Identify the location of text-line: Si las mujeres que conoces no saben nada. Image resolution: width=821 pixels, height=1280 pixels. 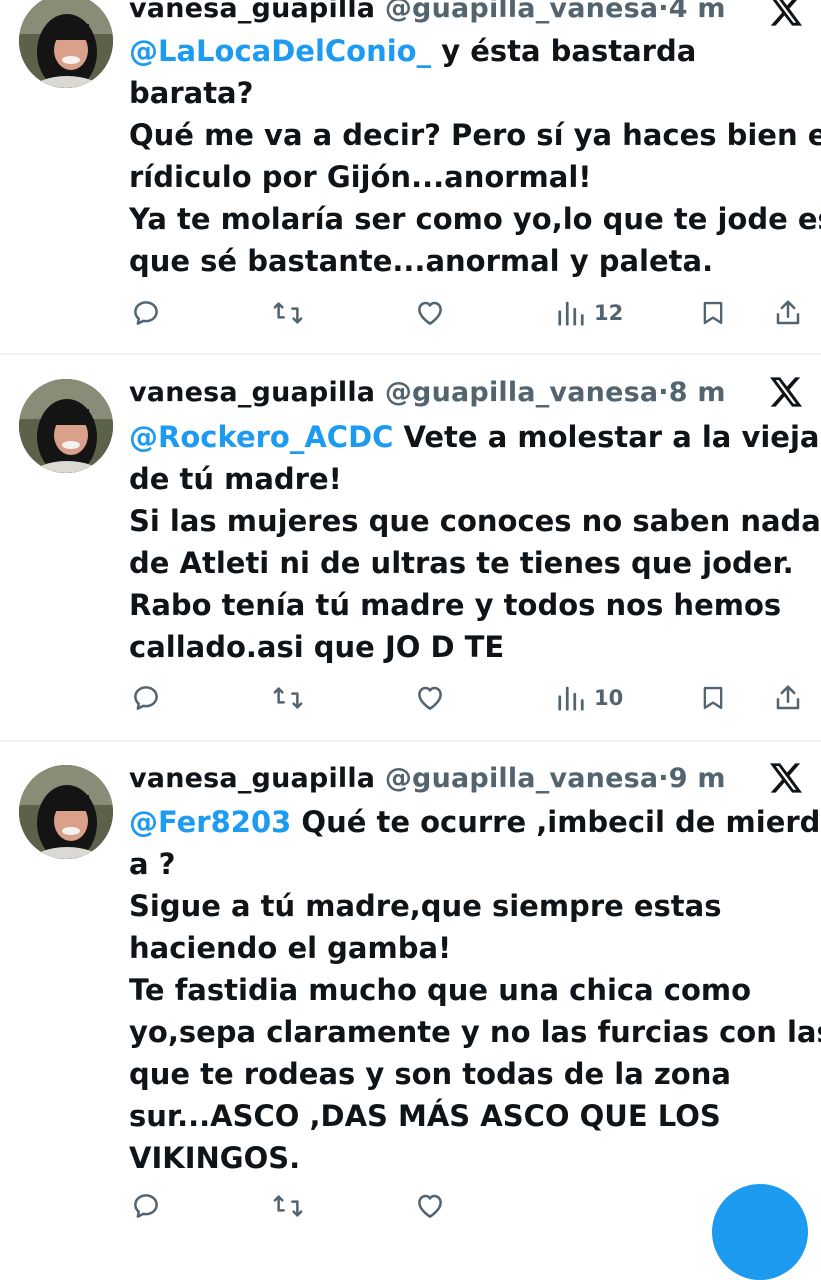
(475, 521).